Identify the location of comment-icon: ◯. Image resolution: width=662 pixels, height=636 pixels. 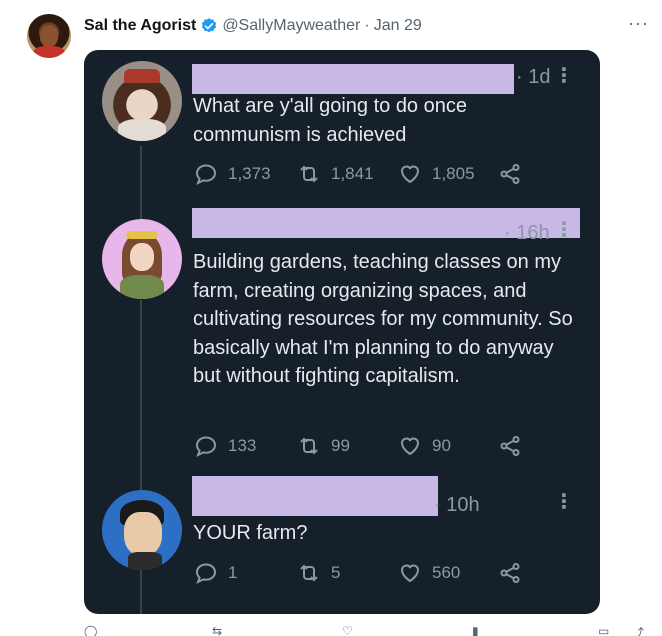
(90, 630).